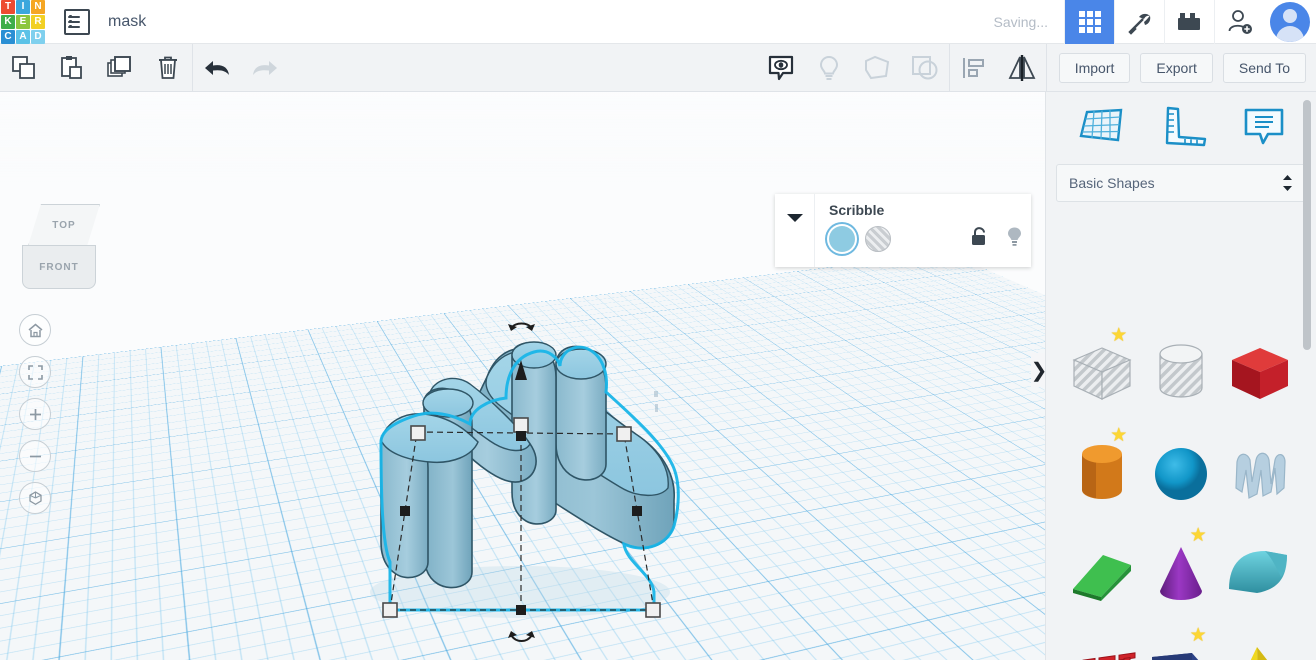  What do you see at coordinates (658, 67) in the screenshot?
I see `main-toolbar: Import Export Send To` at bounding box center [658, 67].